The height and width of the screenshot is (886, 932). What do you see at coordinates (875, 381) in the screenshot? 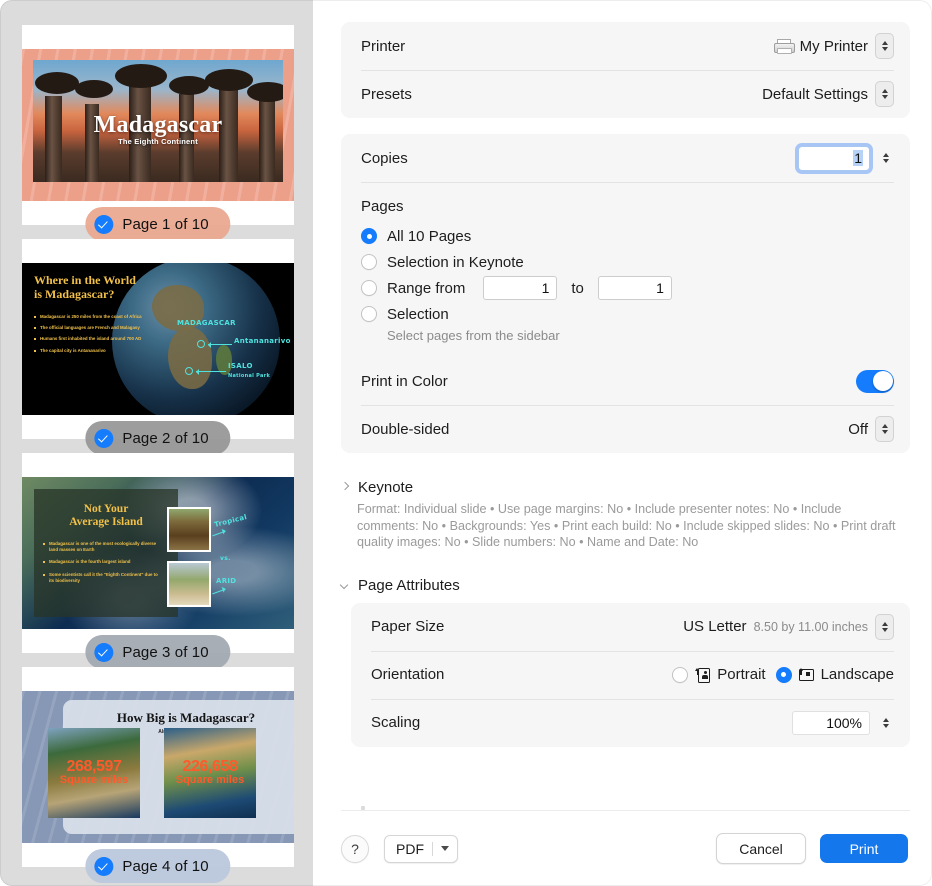
I see `print-in-color-toggle` at bounding box center [875, 381].